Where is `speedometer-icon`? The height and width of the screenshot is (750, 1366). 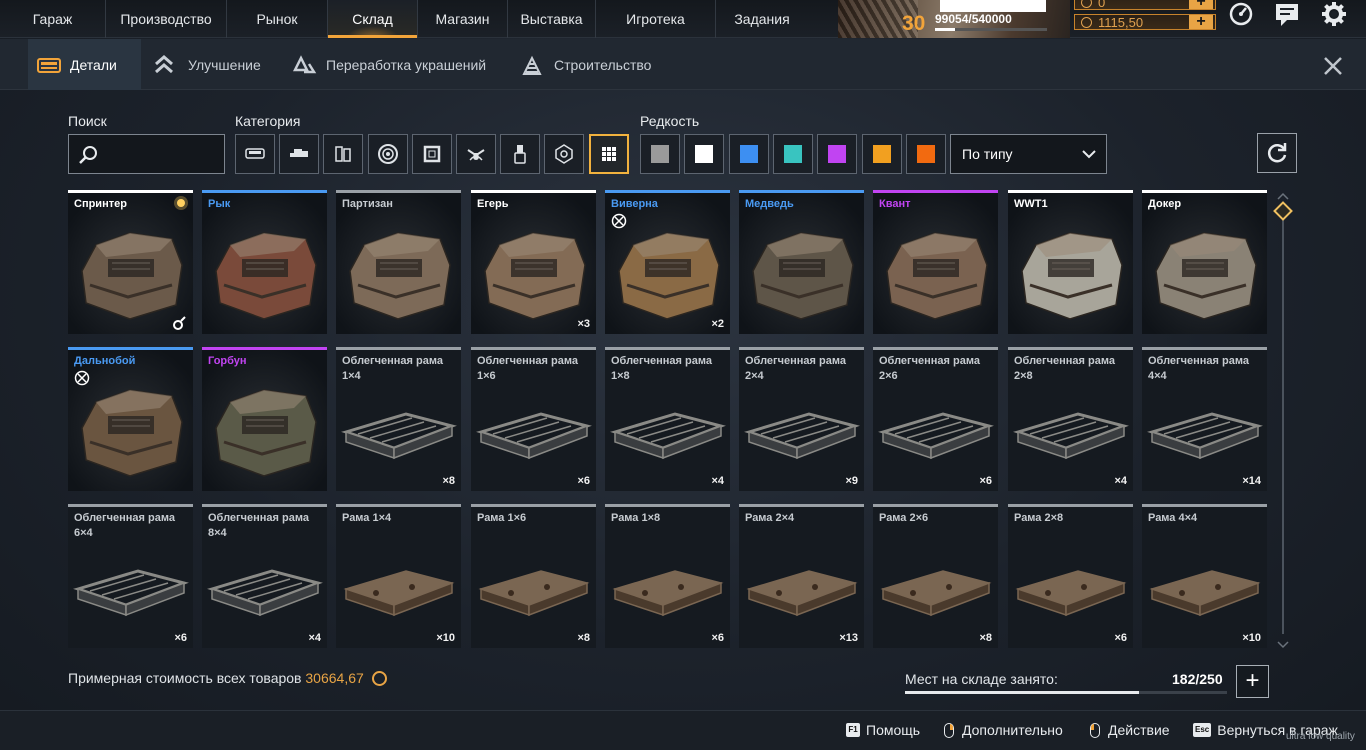 speedometer-icon is located at coordinates (1241, 15).